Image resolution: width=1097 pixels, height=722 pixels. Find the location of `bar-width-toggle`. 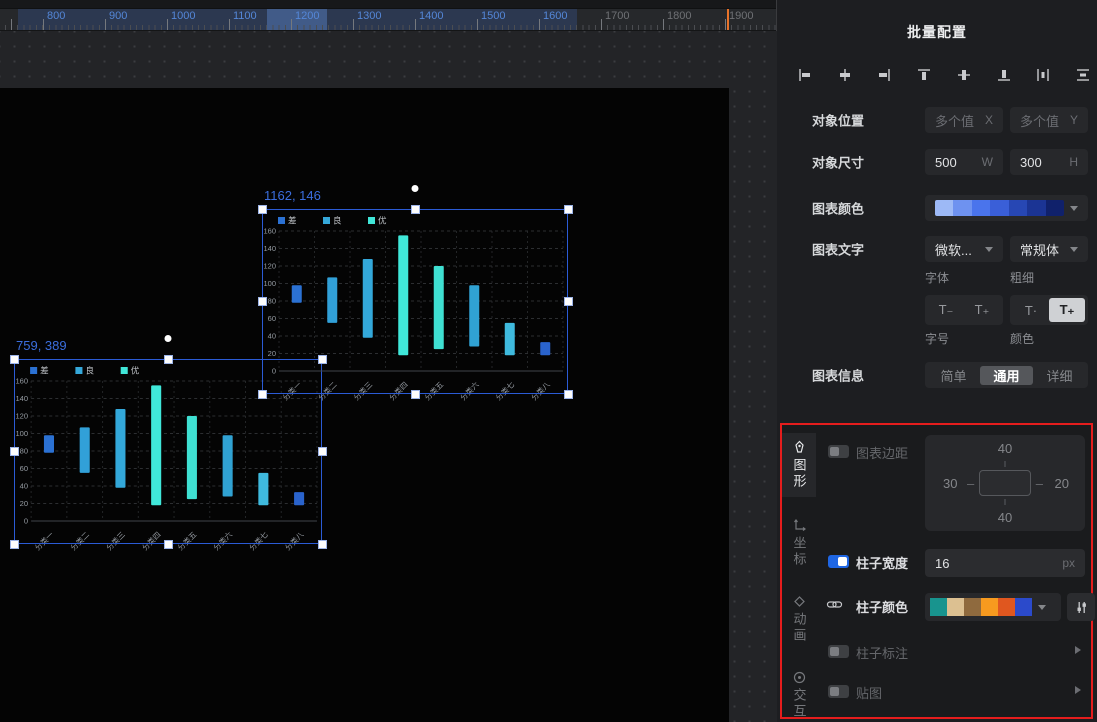

bar-width-toggle is located at coordinates (838, 561).